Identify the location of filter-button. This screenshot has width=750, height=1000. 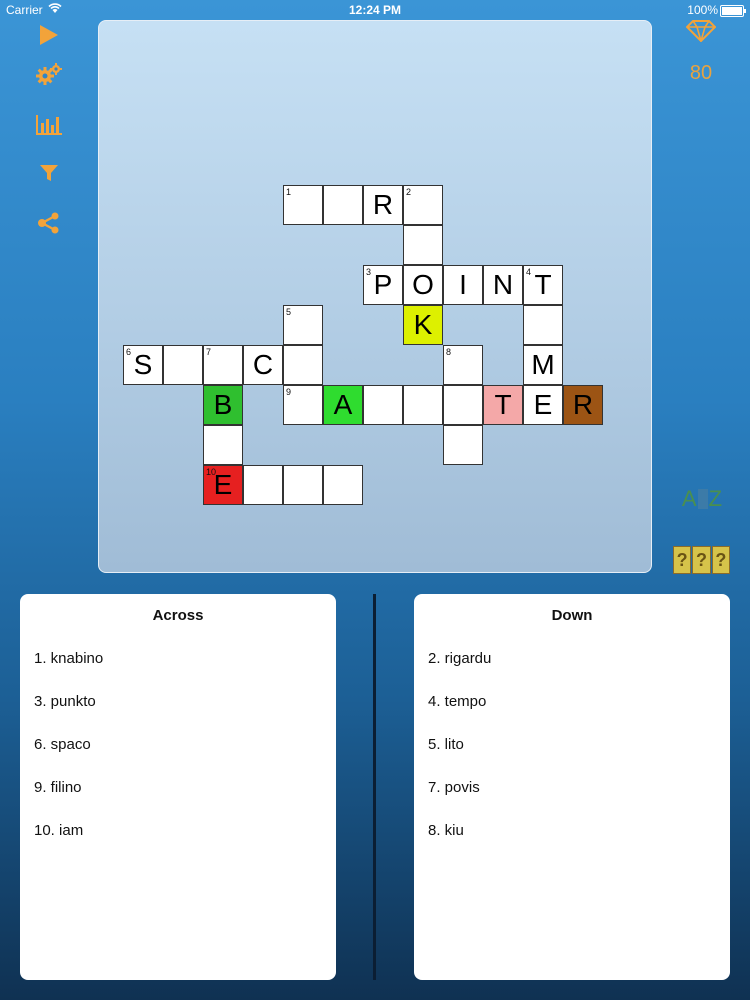
(49, 173).